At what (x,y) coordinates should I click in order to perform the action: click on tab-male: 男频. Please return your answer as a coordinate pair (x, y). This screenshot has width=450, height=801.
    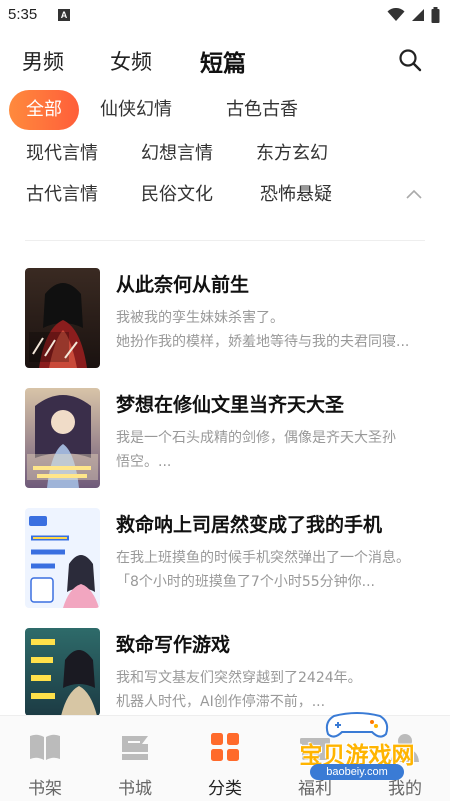
    Looking at the image, I should click on (43, 61).